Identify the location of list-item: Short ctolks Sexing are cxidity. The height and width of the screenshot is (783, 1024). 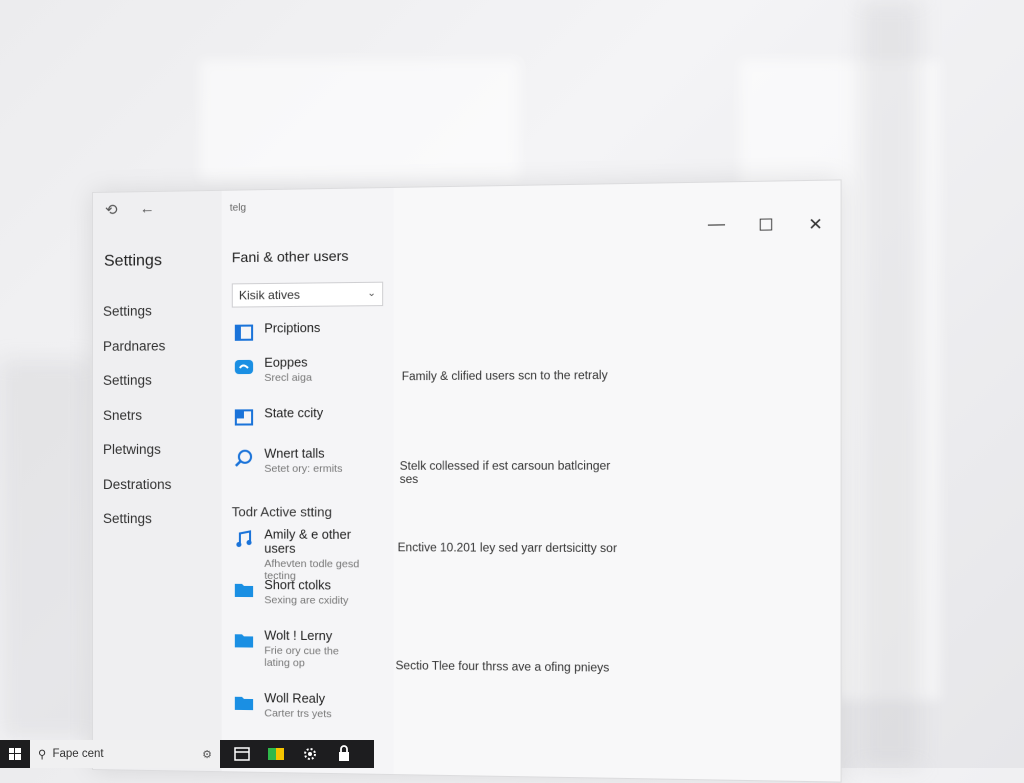
(304, 604).